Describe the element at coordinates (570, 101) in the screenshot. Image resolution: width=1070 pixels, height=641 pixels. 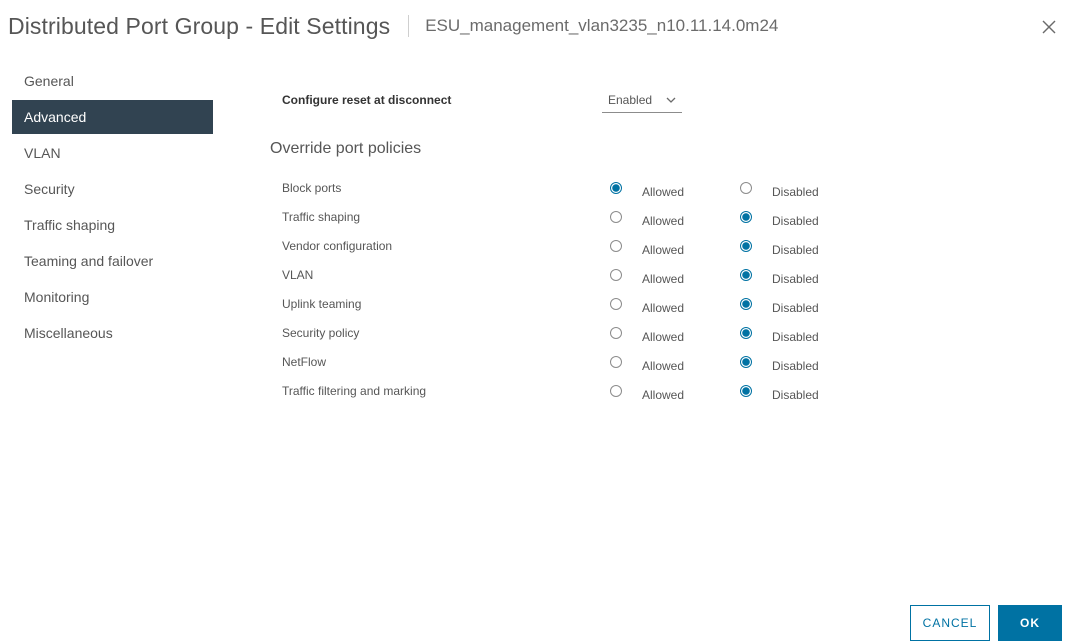
I see `reset-at-disconnect-row: Configure reset at disconnect Enabled` at that location.